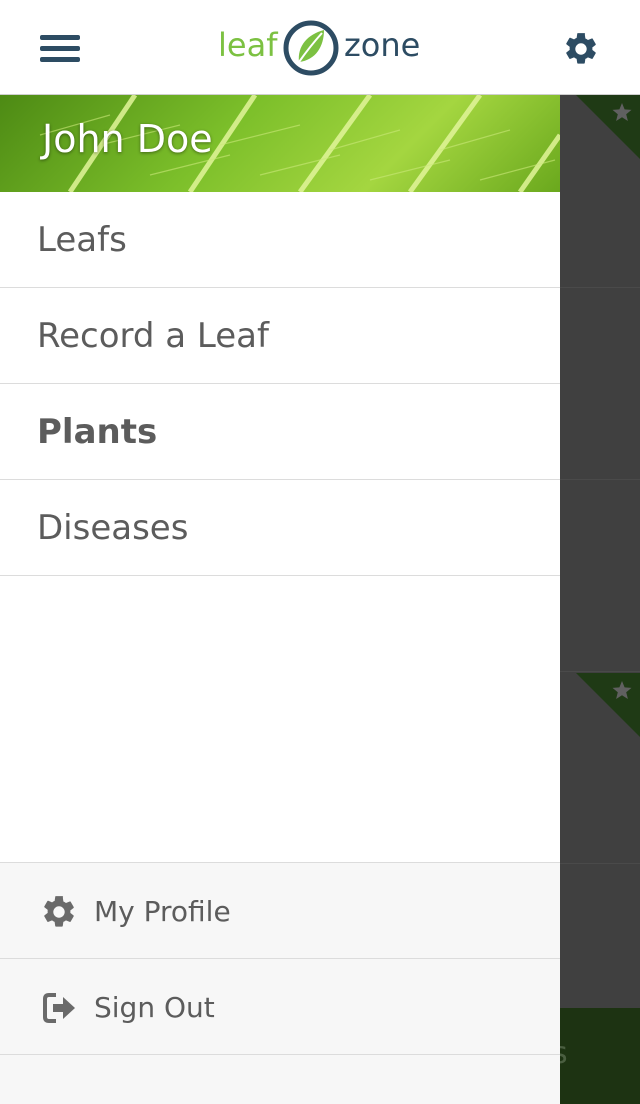 The image size is (640, 1104). I want to click on hamburger-icon, so click(61, 48).